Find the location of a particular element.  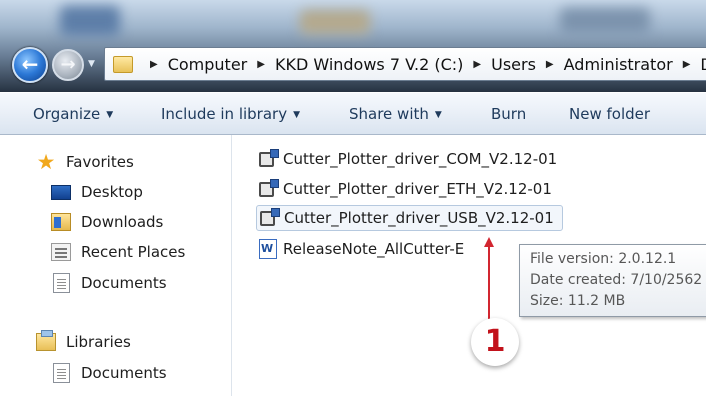

annotation-step-number: 1 is located at coordinates (495, 342).